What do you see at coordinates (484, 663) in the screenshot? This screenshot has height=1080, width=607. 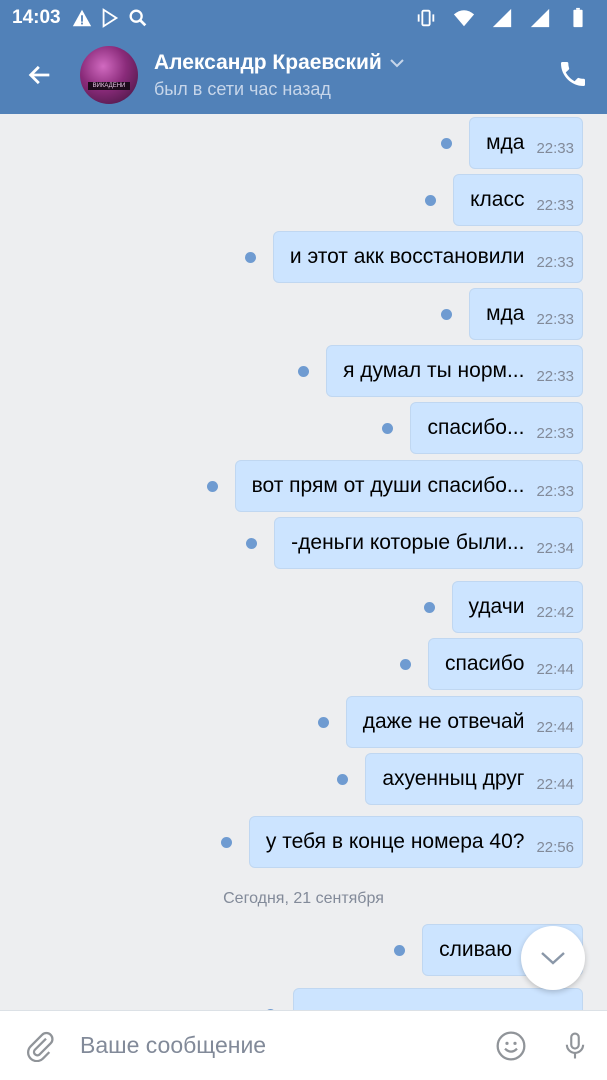 I see `message-text: спасибо` at bounding box center [484, 663].